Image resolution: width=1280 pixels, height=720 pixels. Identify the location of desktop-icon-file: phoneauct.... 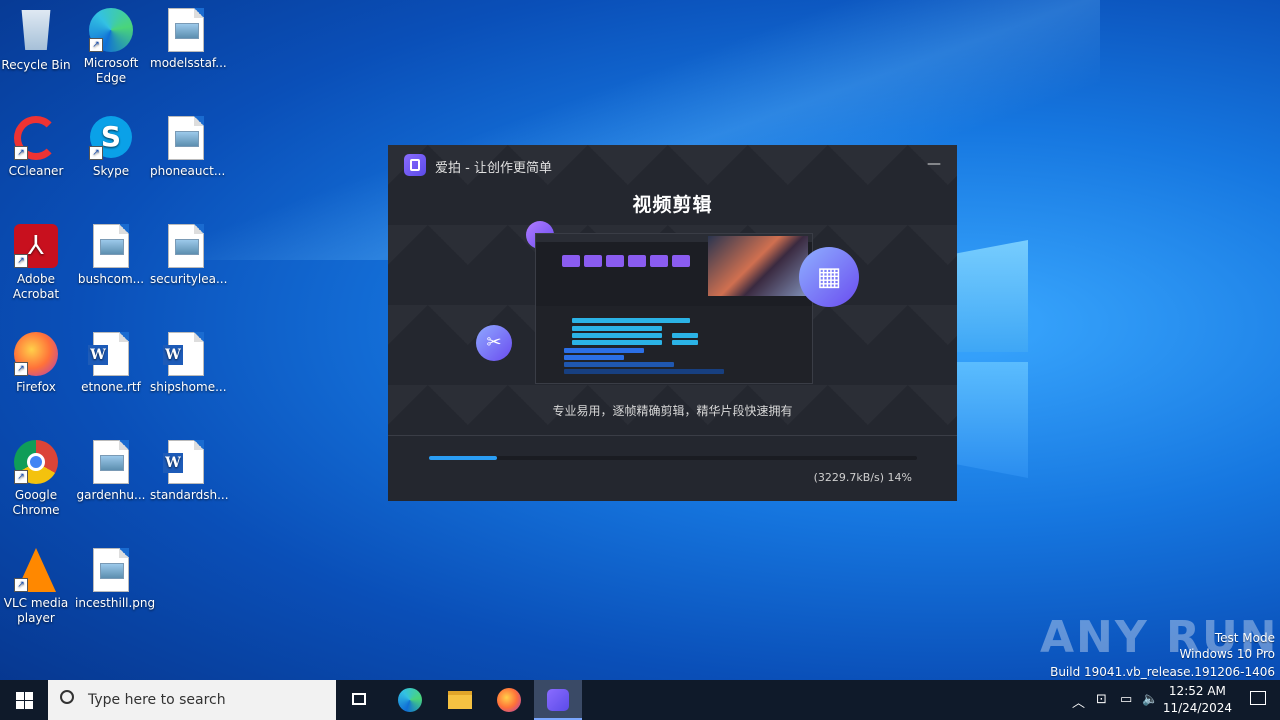
(188, 147).